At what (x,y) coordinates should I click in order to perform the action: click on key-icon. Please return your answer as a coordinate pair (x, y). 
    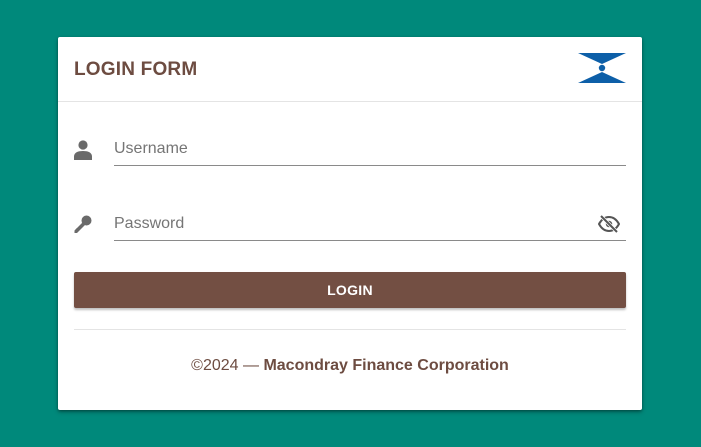
    Looking at the image, I should click on (83, 224).